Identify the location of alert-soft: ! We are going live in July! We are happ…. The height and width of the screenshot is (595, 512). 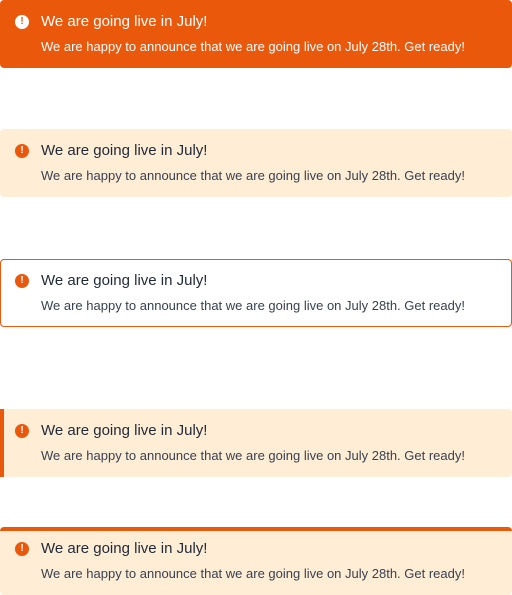
(256, 163).